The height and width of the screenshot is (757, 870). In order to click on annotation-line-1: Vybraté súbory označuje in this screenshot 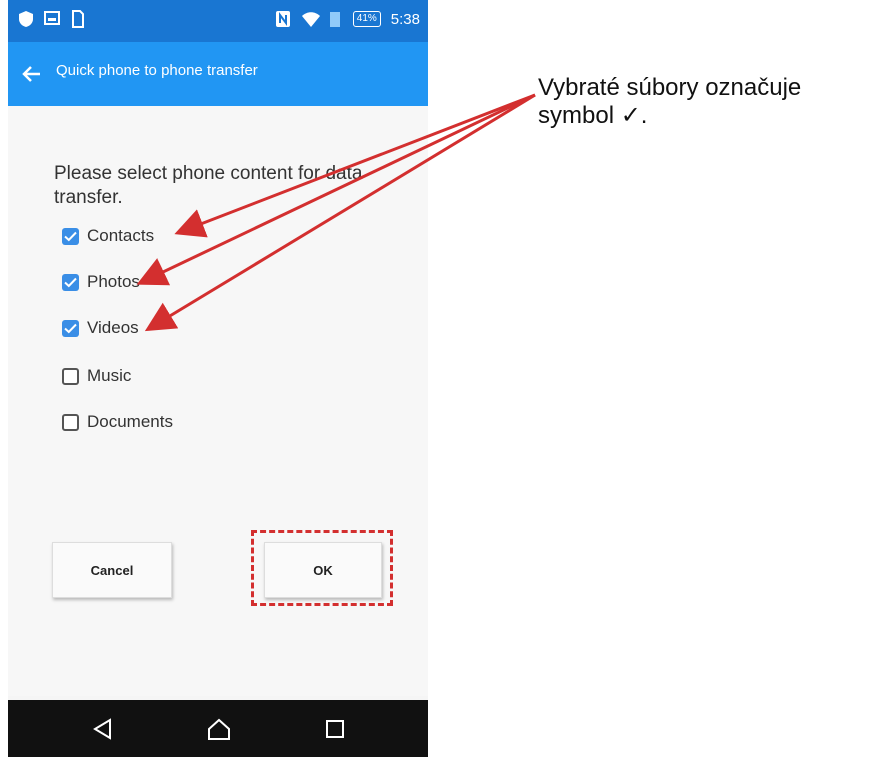, I will do `click(670, 87)`.